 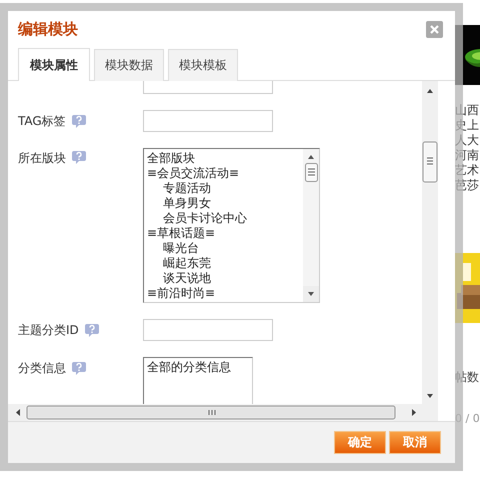 What do you see at coordinates (203, 65) in the screenshot?
I see `tab: 模块模板` at bounding box center [203, 65].